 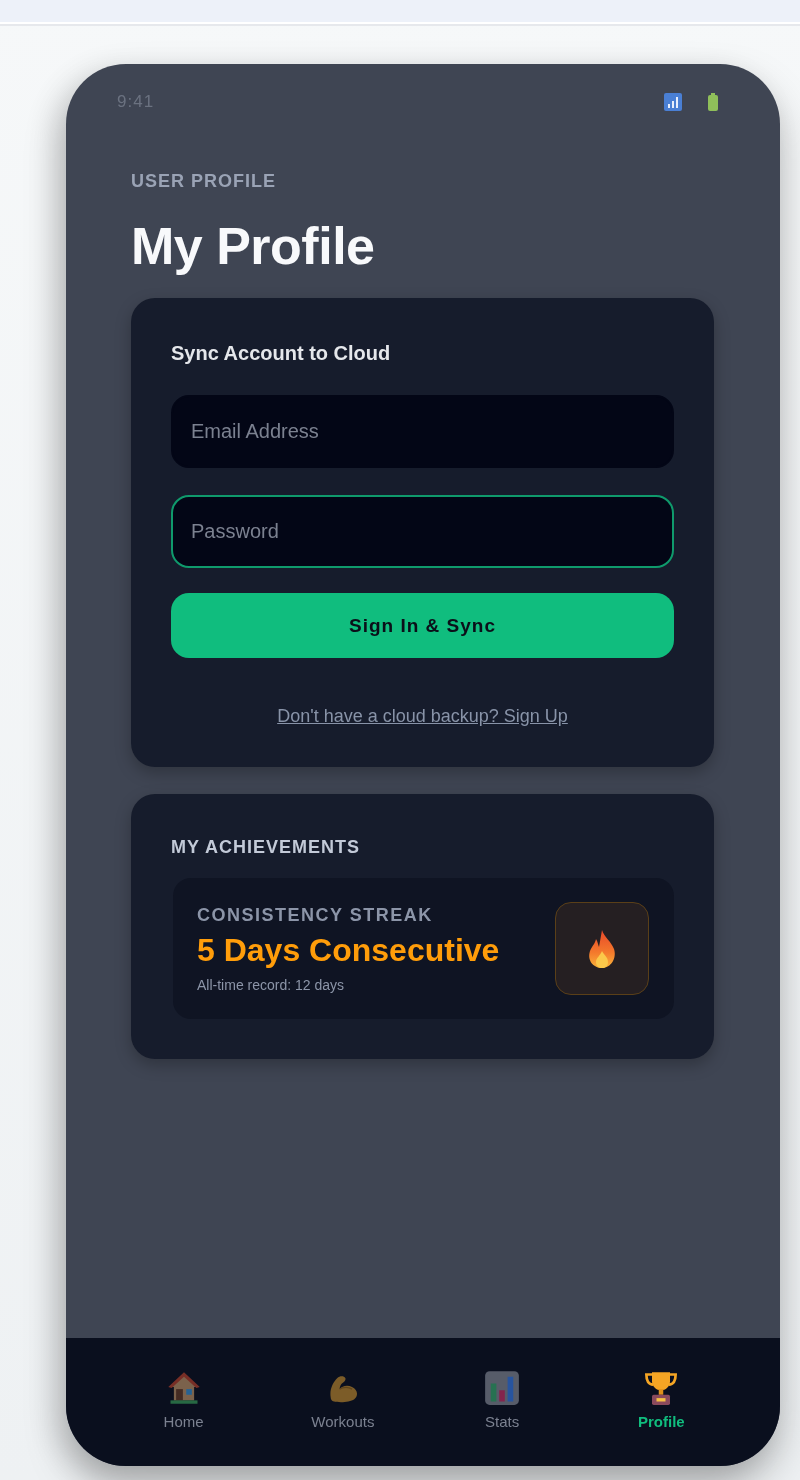 I want to click on tab-bar-item: Profile, so click(x=661, y=1384).